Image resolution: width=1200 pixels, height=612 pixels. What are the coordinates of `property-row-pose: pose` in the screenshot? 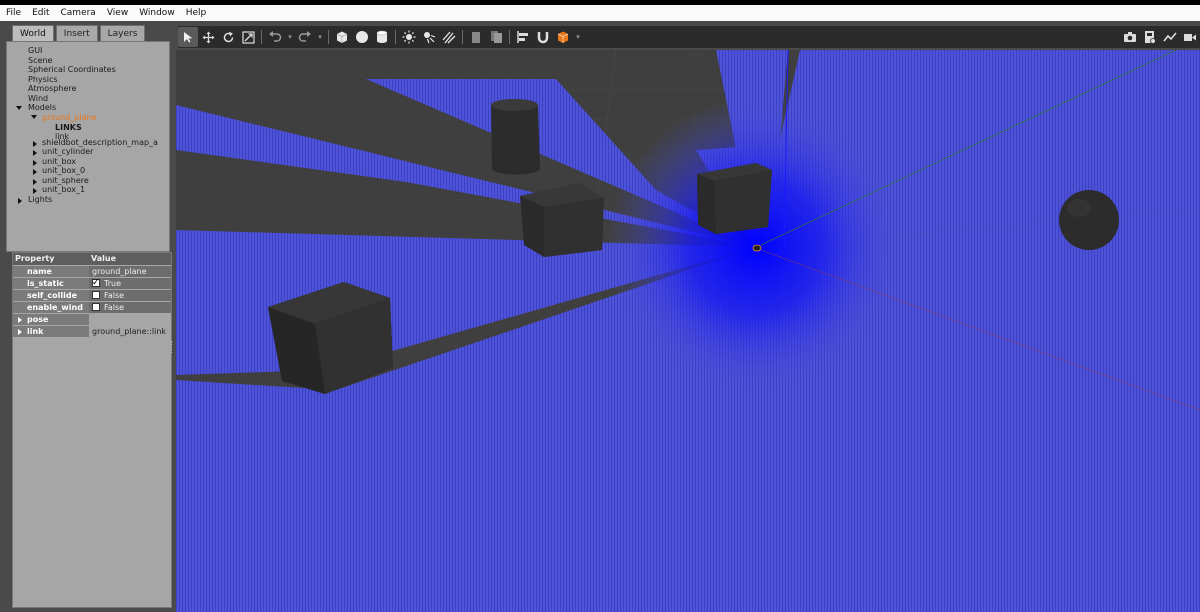 It's located at (92, 320).